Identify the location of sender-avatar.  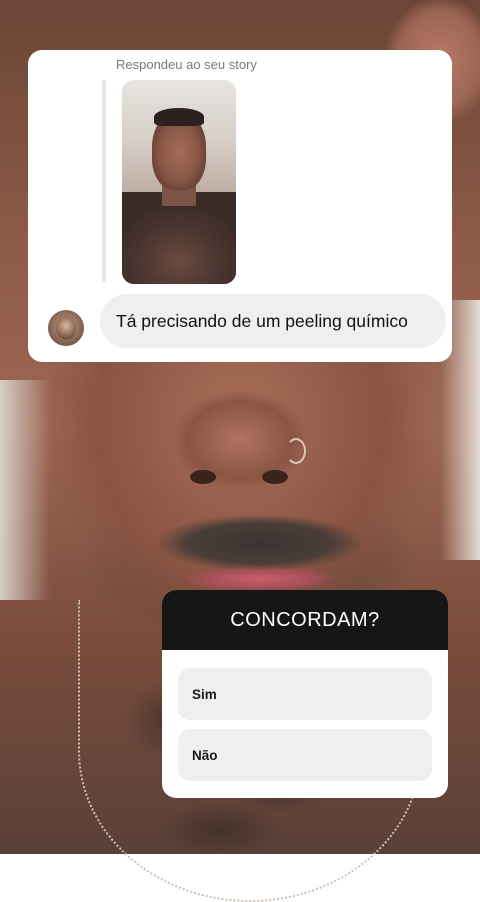
(66, 328).